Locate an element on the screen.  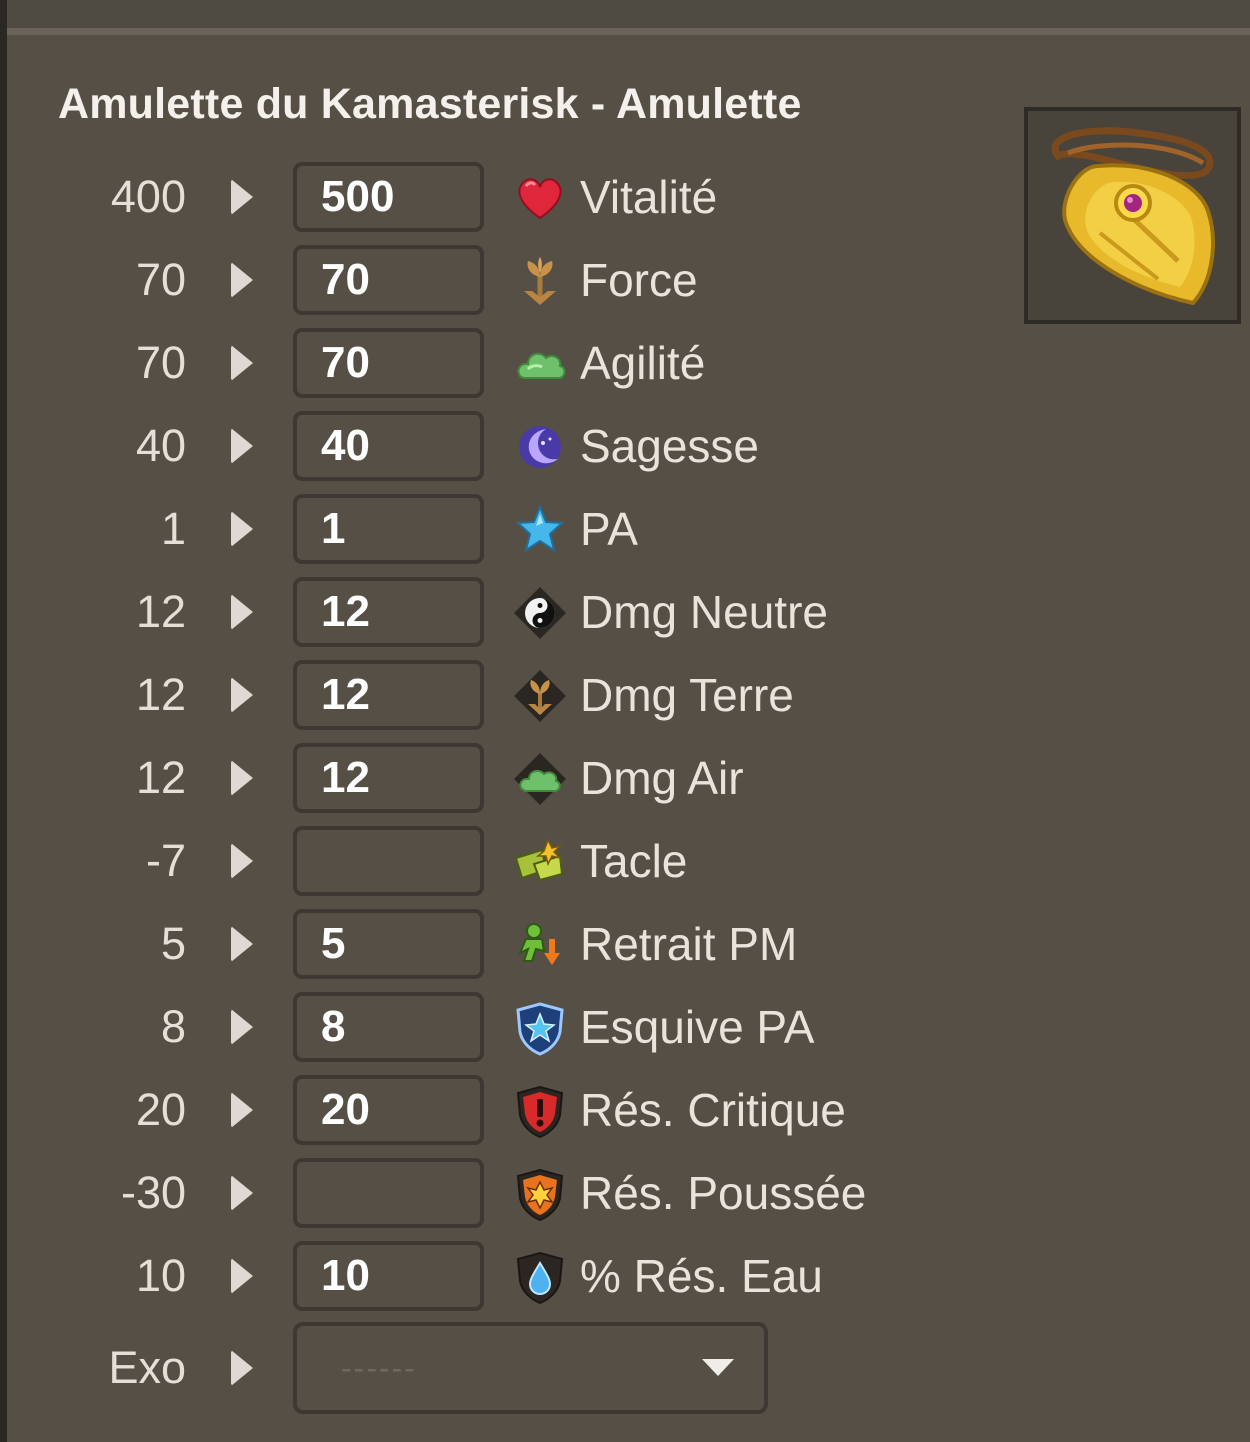
stat-row: 70 Force is located at coordinates (450, 280).